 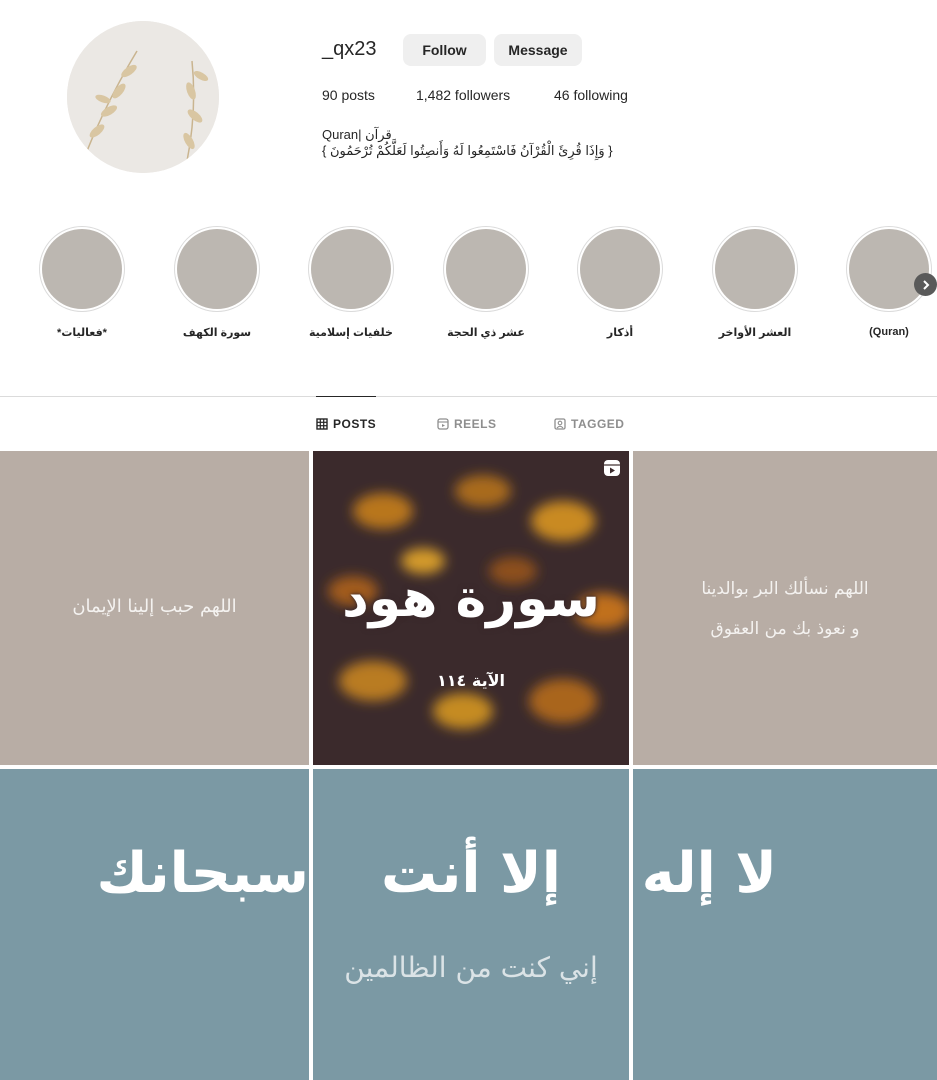 I want to click on post-5: إلا أنت إني كنت من الظالمين, so click(x=471, y=924).